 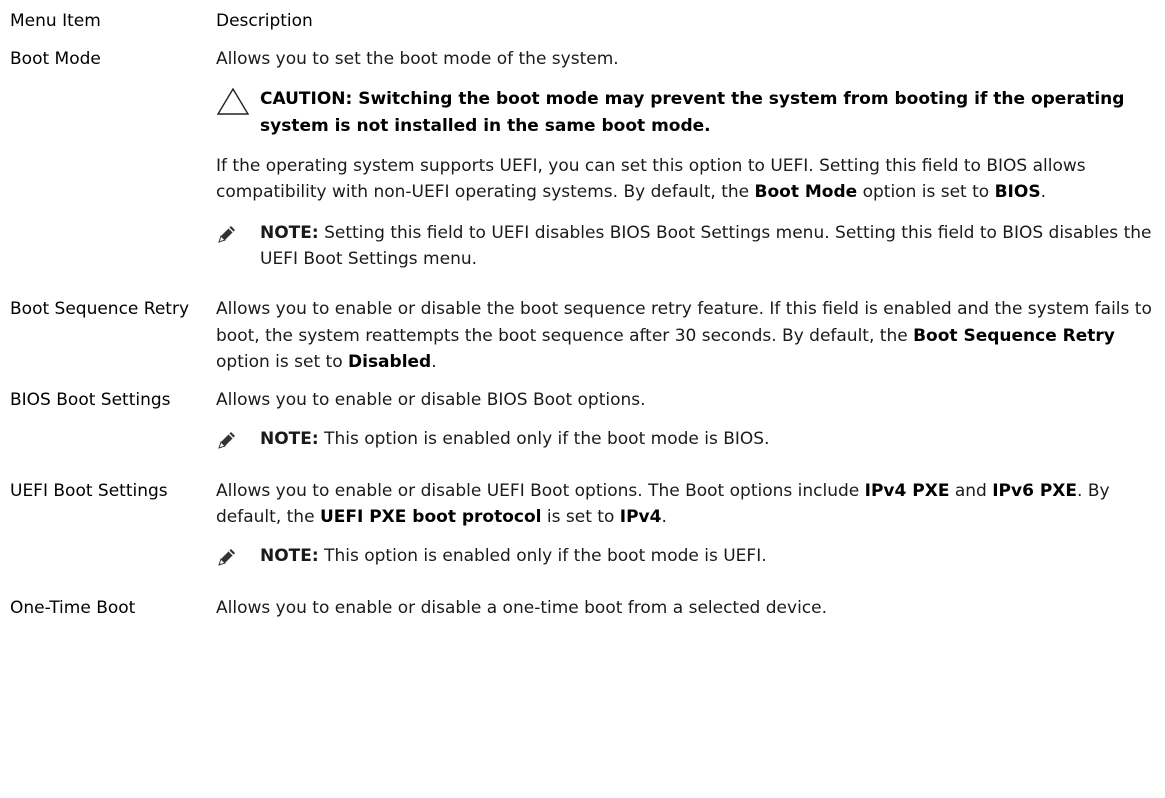 What do you see at coordinates (264, 21) in the screenshot?
I see `header-description: Description` at bounding box center [264, 21].